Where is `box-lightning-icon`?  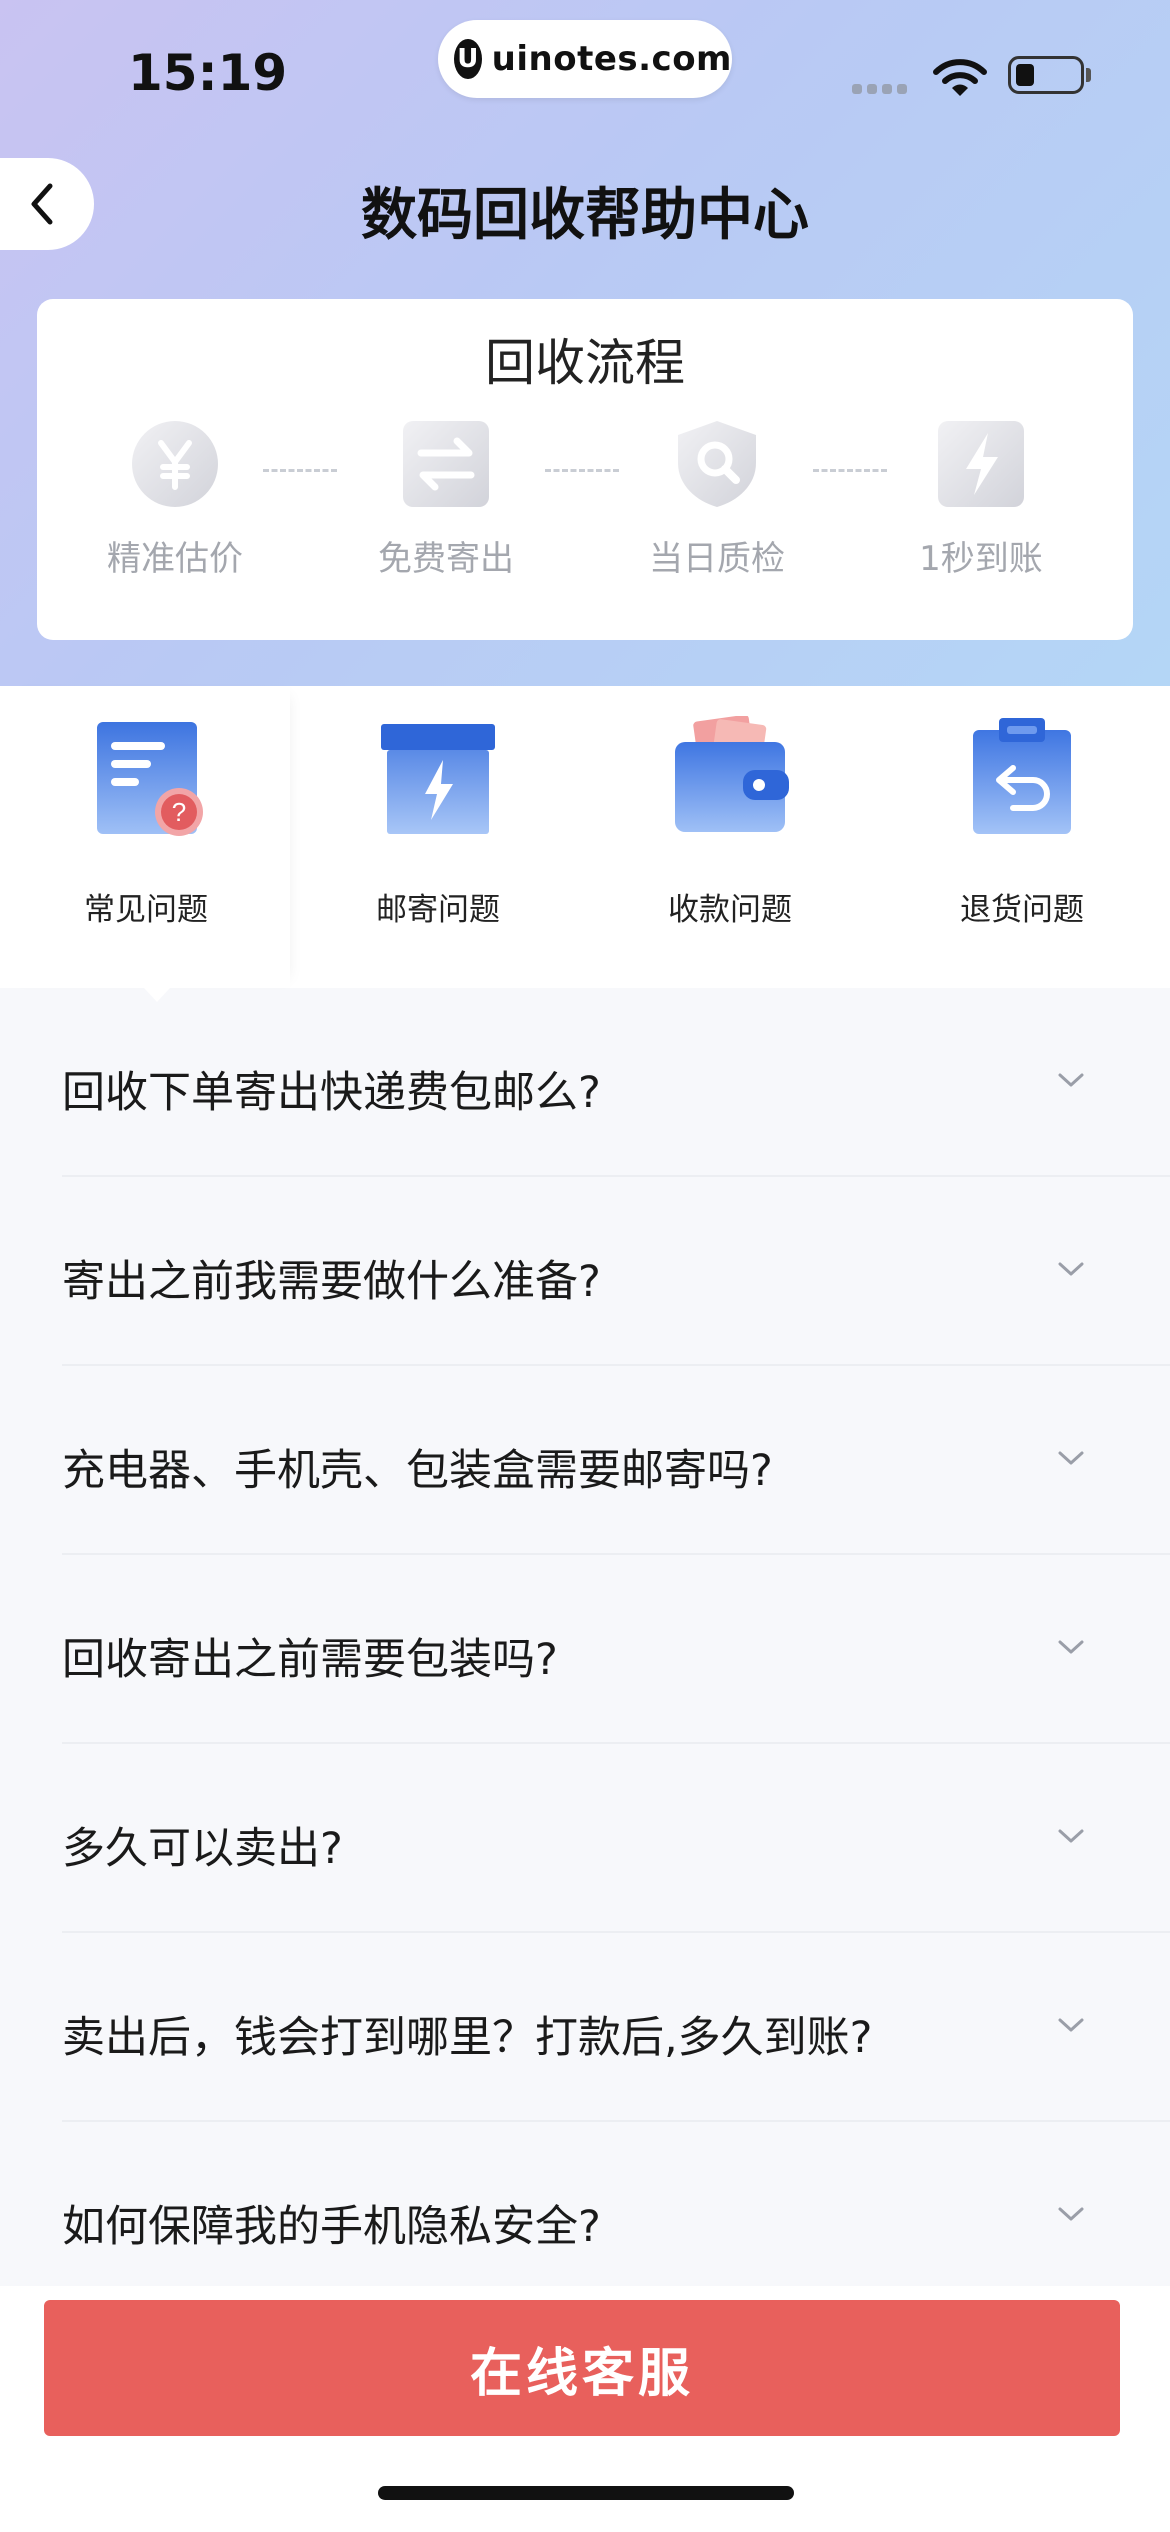 box-lightning-icon is located at coordinates (438, 779).